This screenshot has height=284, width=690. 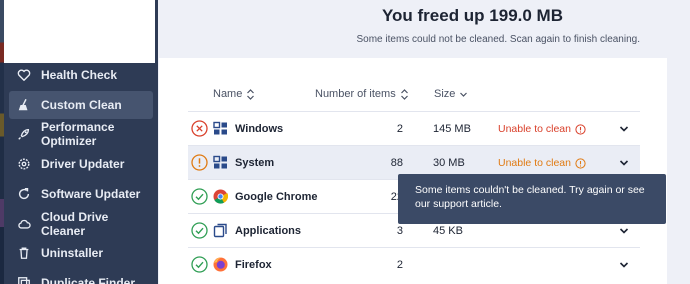 I want to click on sidebar-item-label: Driver Updater, so click(x=83, y=164).